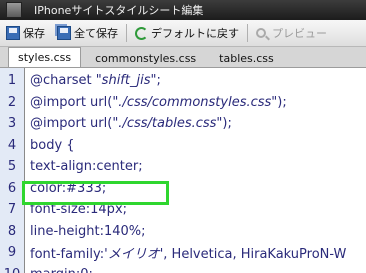 This screenshot has width=366, height=273. Describe the element at coordinates (195, 102) in the screenshot. I see `string-literal: "./css/commonstyles.css"` at that location.